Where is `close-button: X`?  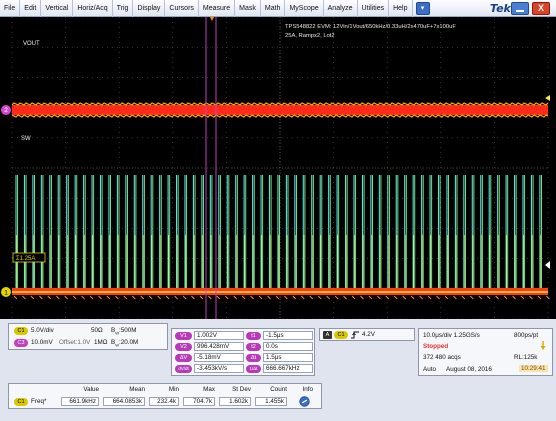 close-button: X is located at coordinates (541, 8).